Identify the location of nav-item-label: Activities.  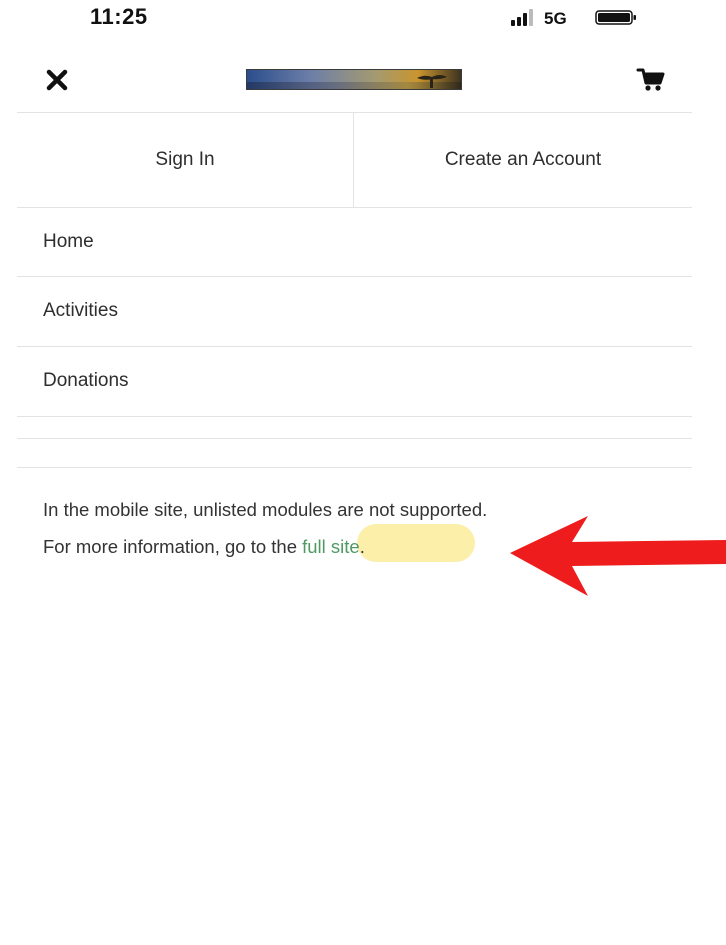
(80, 310).